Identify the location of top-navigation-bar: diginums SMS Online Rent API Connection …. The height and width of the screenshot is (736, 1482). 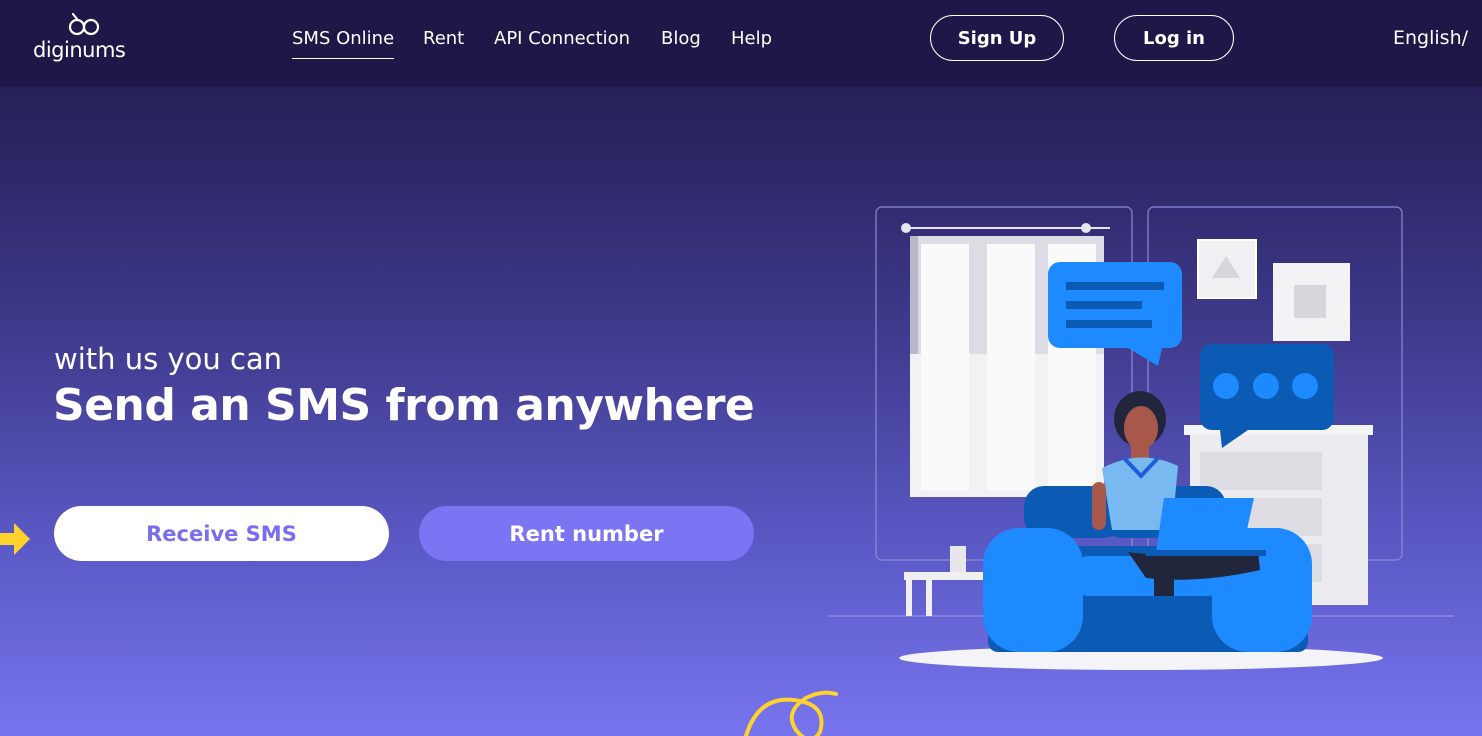
(741, 43).